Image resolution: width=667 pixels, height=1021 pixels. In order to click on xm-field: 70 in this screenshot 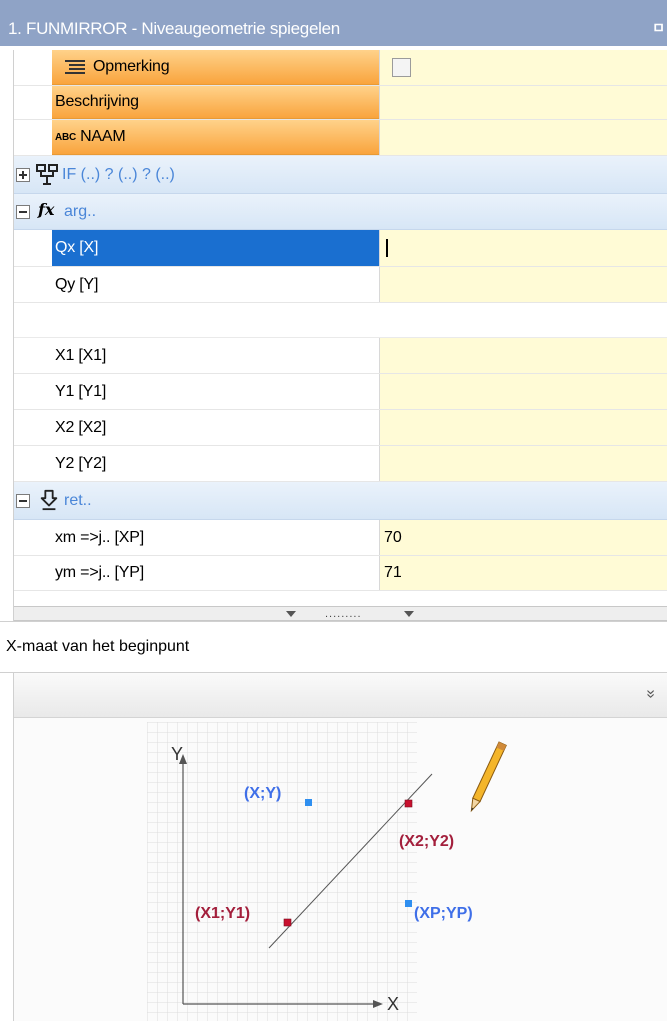, I will do `click(523, 537)`.